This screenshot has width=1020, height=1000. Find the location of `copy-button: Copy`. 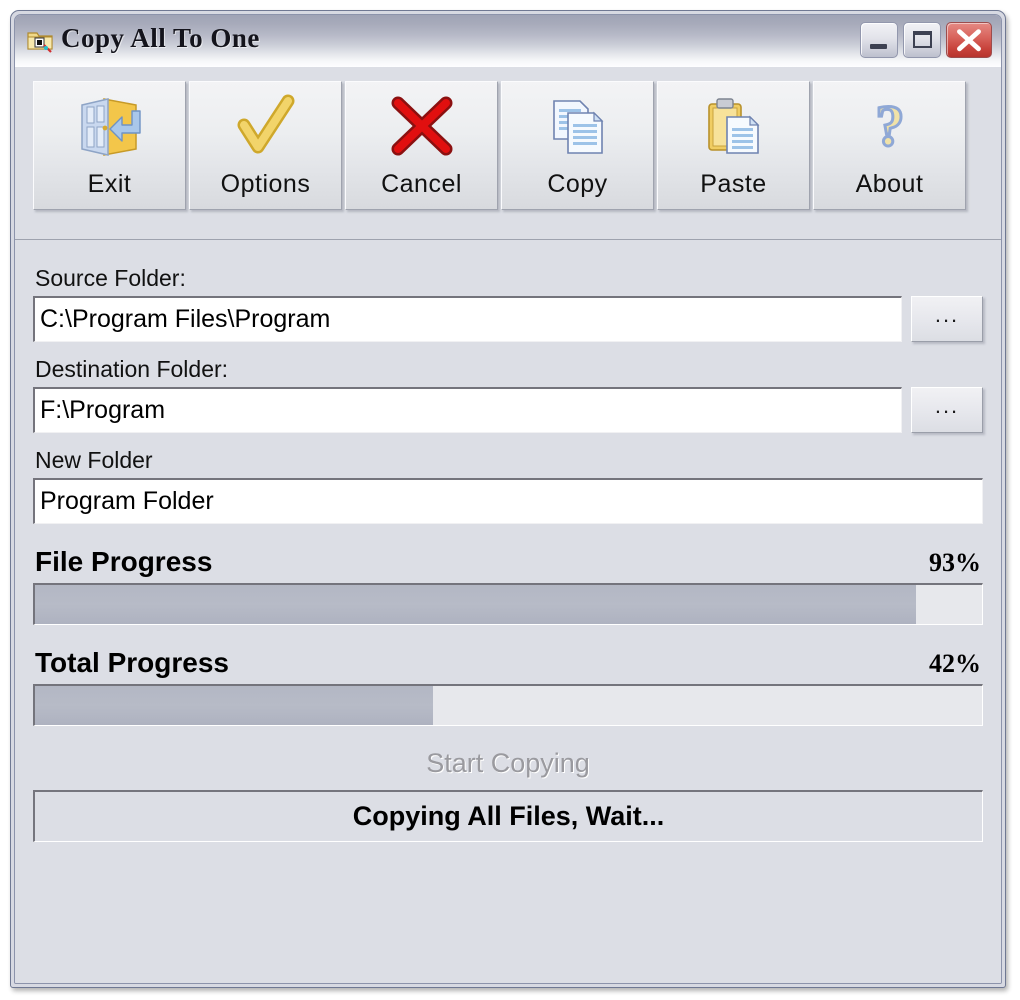

copy-button: Copy is located at coordinates (577, 145).